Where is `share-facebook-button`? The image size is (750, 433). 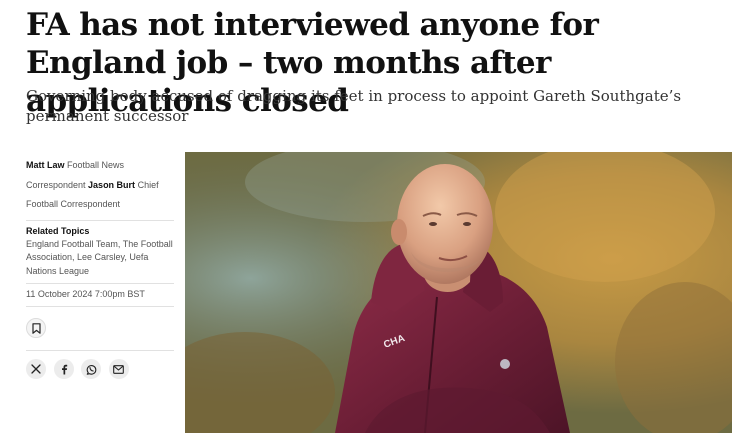 share-facebook-button is located at coordinates (63, 369).